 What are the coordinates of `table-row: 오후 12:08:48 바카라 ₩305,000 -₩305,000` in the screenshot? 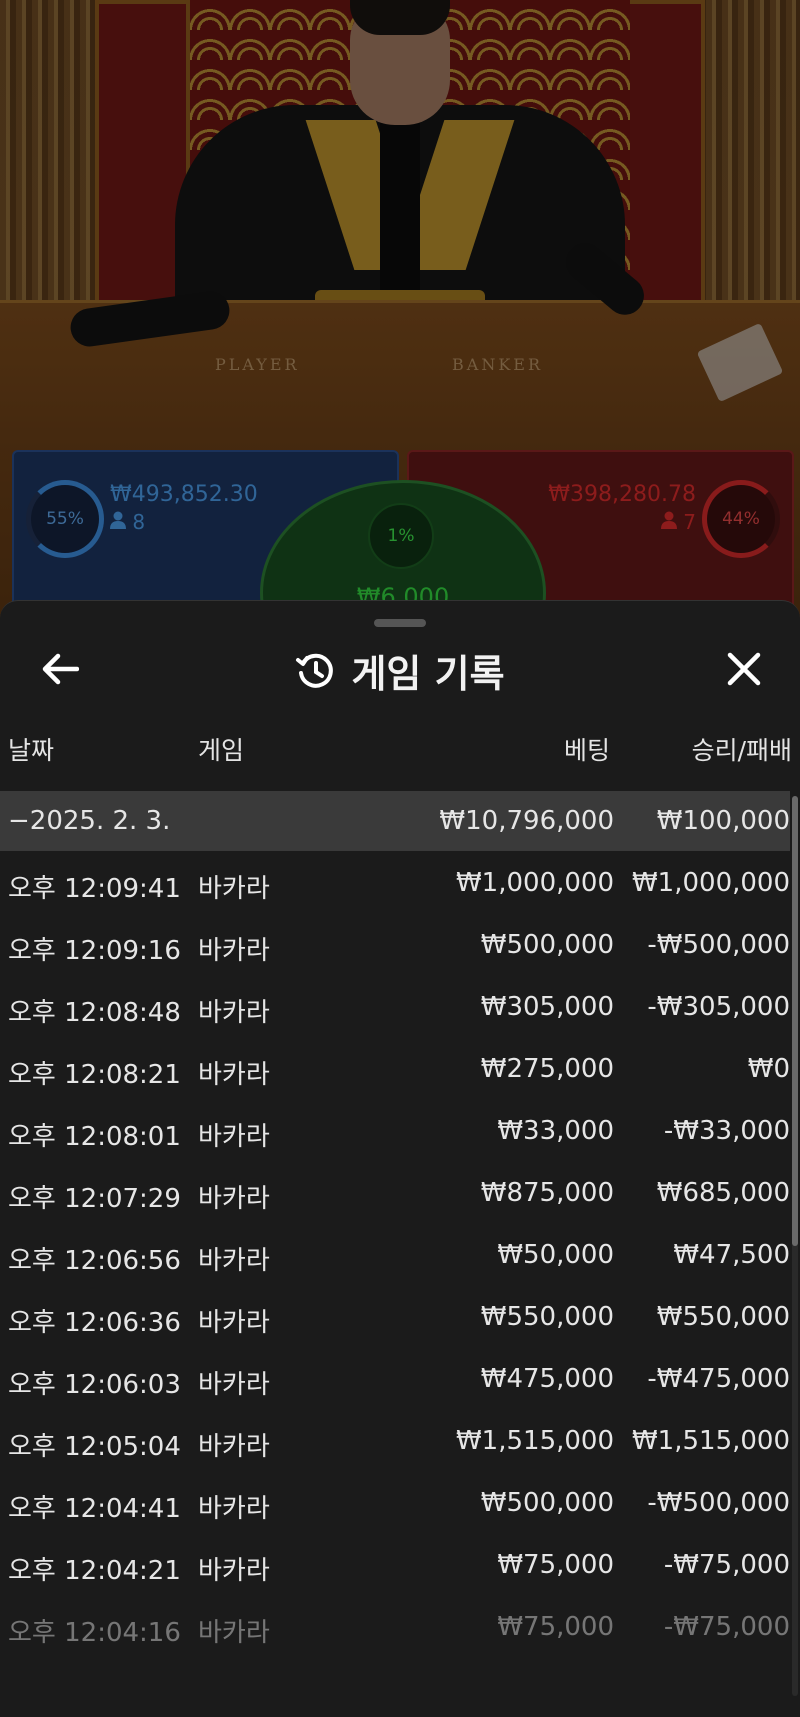 It's located at (395, 1008).